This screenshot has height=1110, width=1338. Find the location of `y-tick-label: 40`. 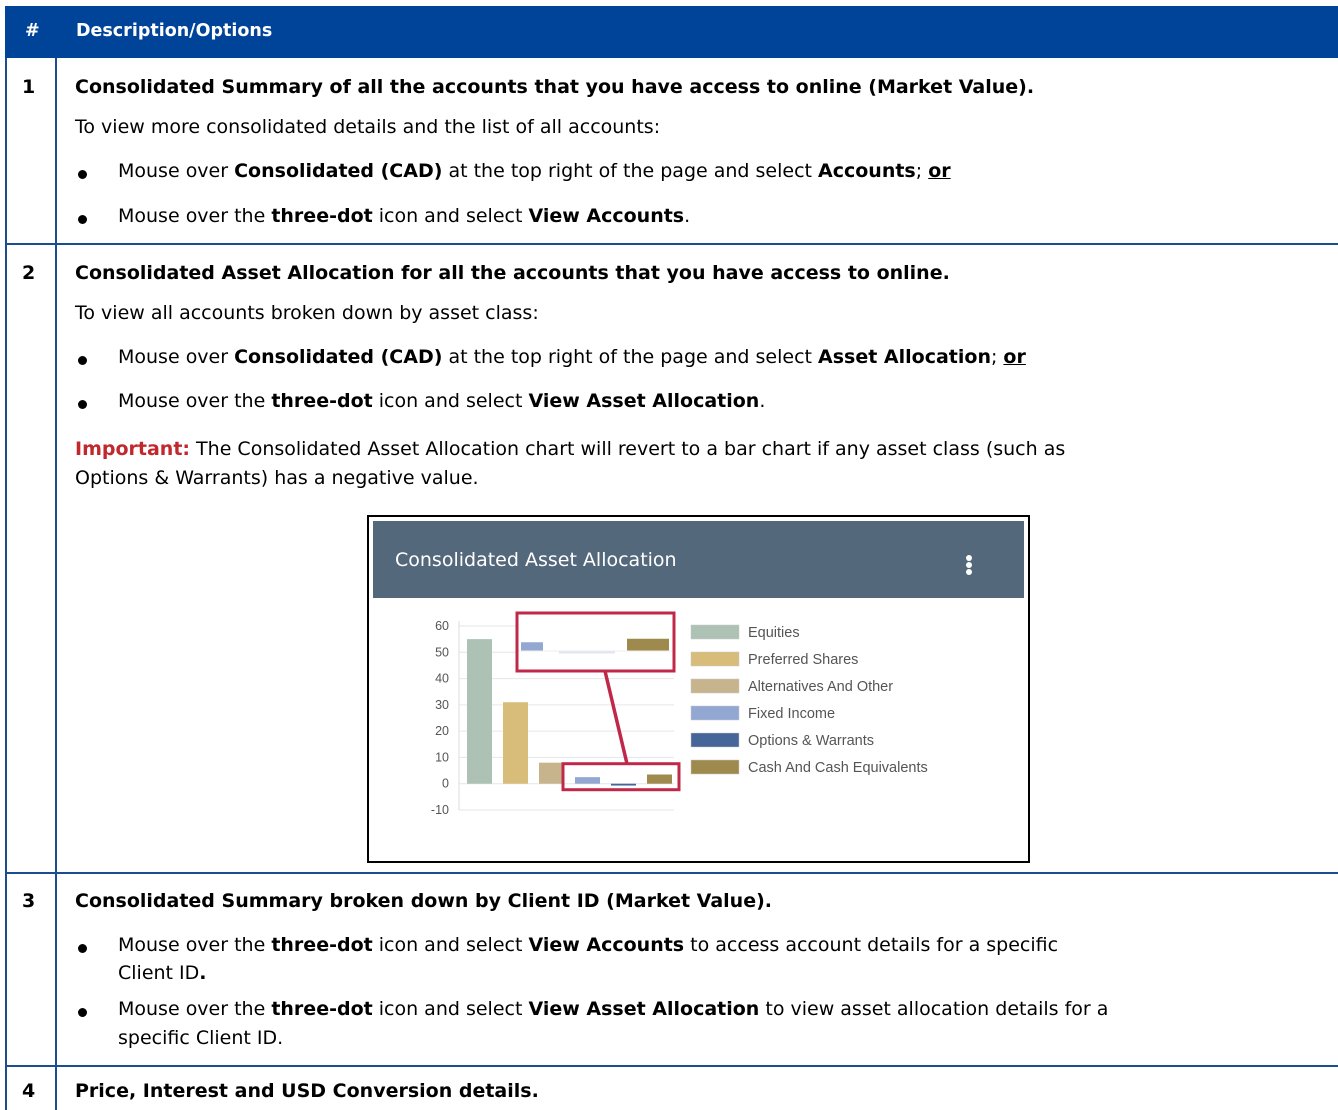

y-tick-label: 40 is located at coordinates (442, 679).